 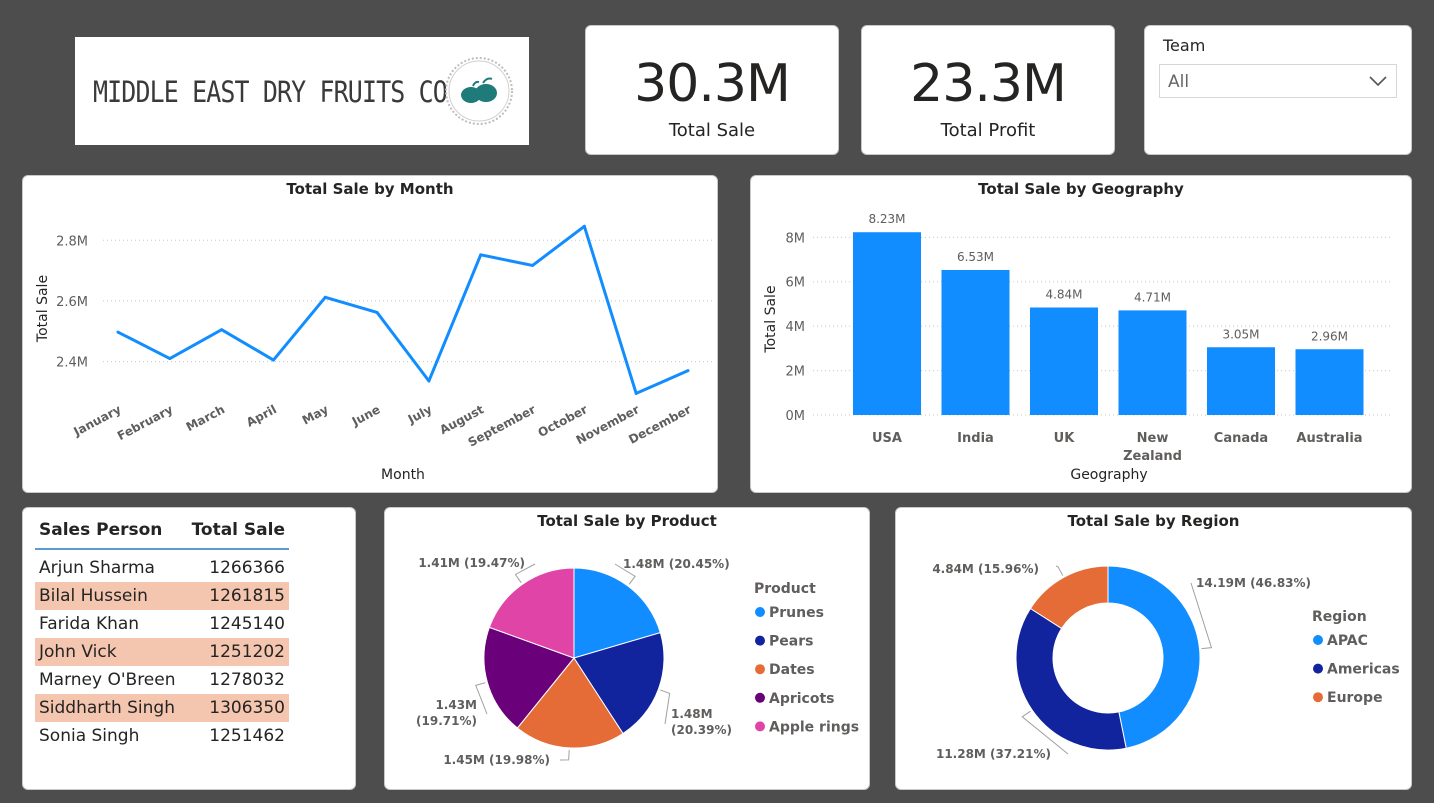 What do you see at coordinates (162, 708) in the screenshot?
I see `table-row: Siddharth Singh 1306350` at bounding box center [162, 708].